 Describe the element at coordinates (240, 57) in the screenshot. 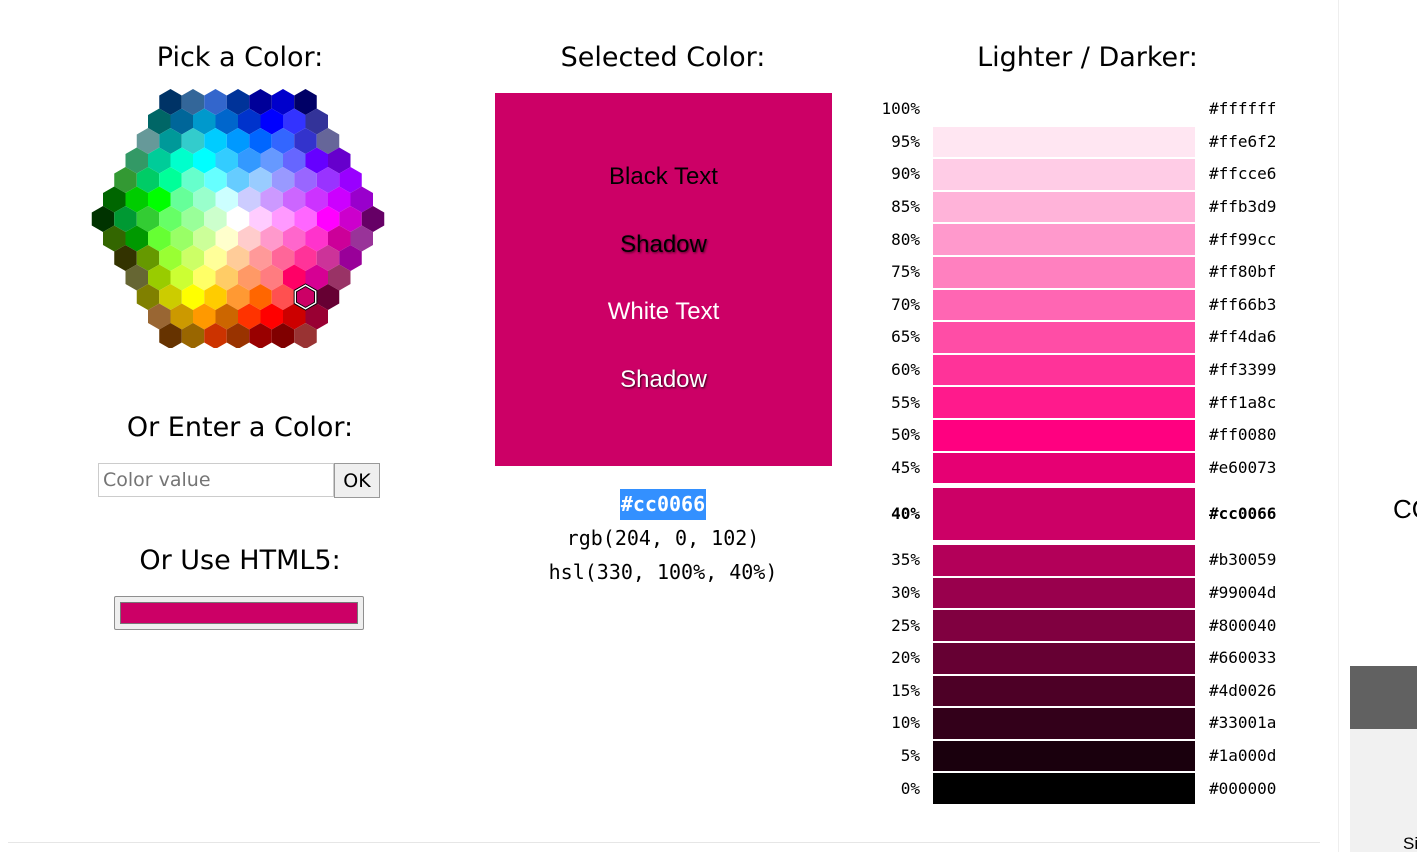

I see `pick-color-title: Pick a Color:` at that location.